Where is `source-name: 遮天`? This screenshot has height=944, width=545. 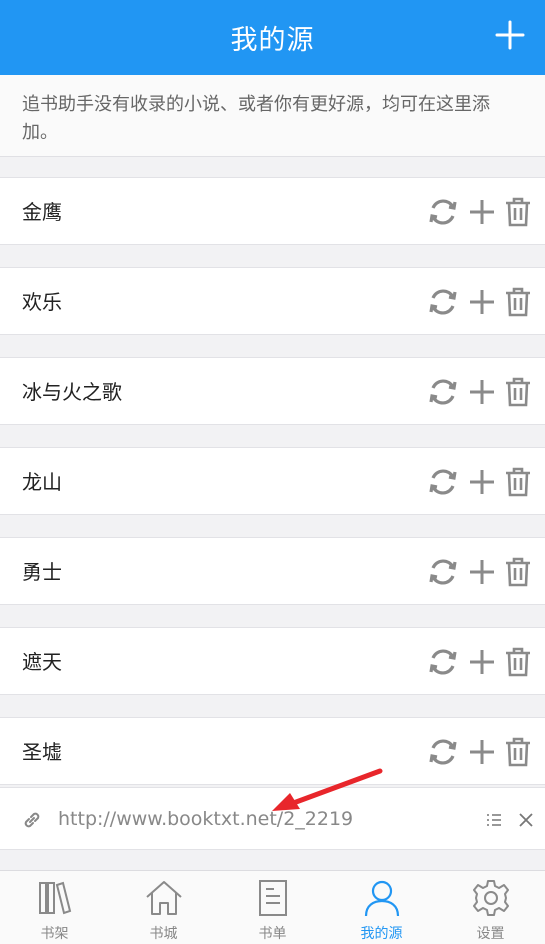 source-name: 遮天 is located at coordinates (42, 662).